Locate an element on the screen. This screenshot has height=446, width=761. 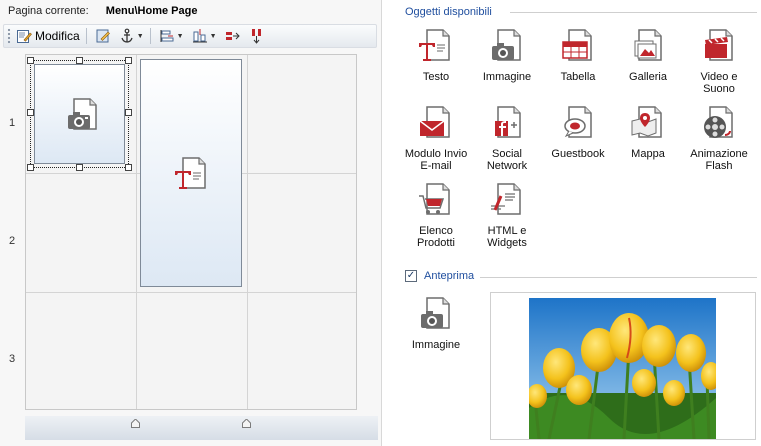
object-item-product-list: Elenco Prodotti is located at coordinates (436, 215).